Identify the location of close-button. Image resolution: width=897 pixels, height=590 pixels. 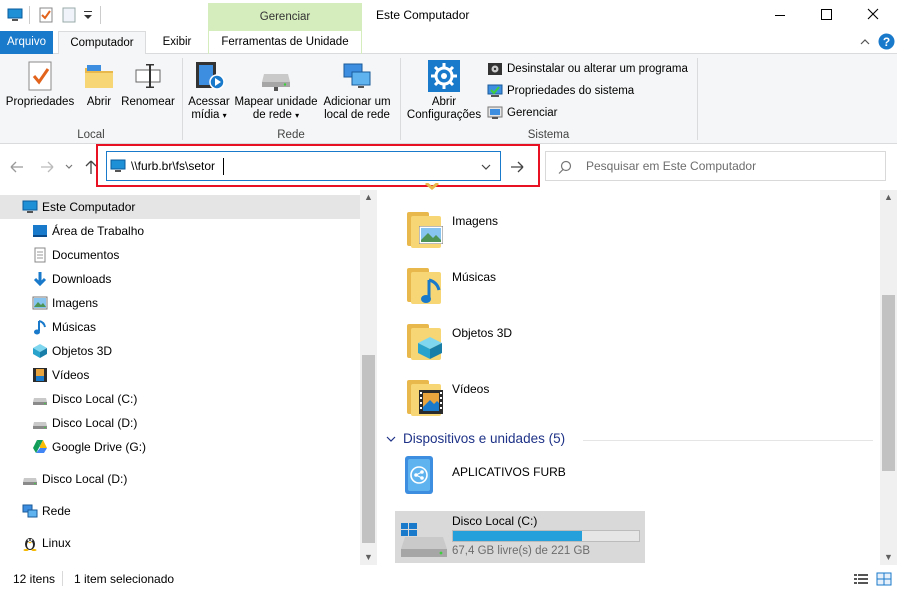
(873, 15).